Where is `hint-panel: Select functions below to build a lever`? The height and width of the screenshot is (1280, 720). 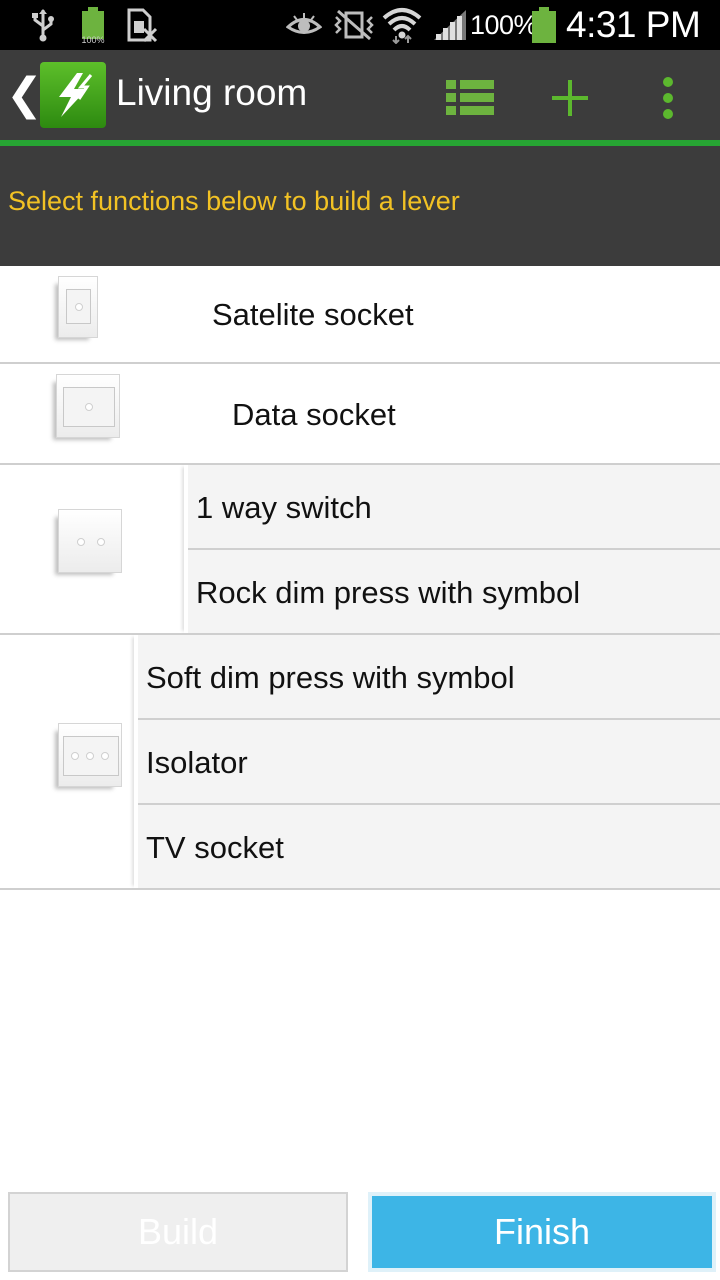 hint-panel: Select functions below to build a lever is located at coordinates (360, 206).